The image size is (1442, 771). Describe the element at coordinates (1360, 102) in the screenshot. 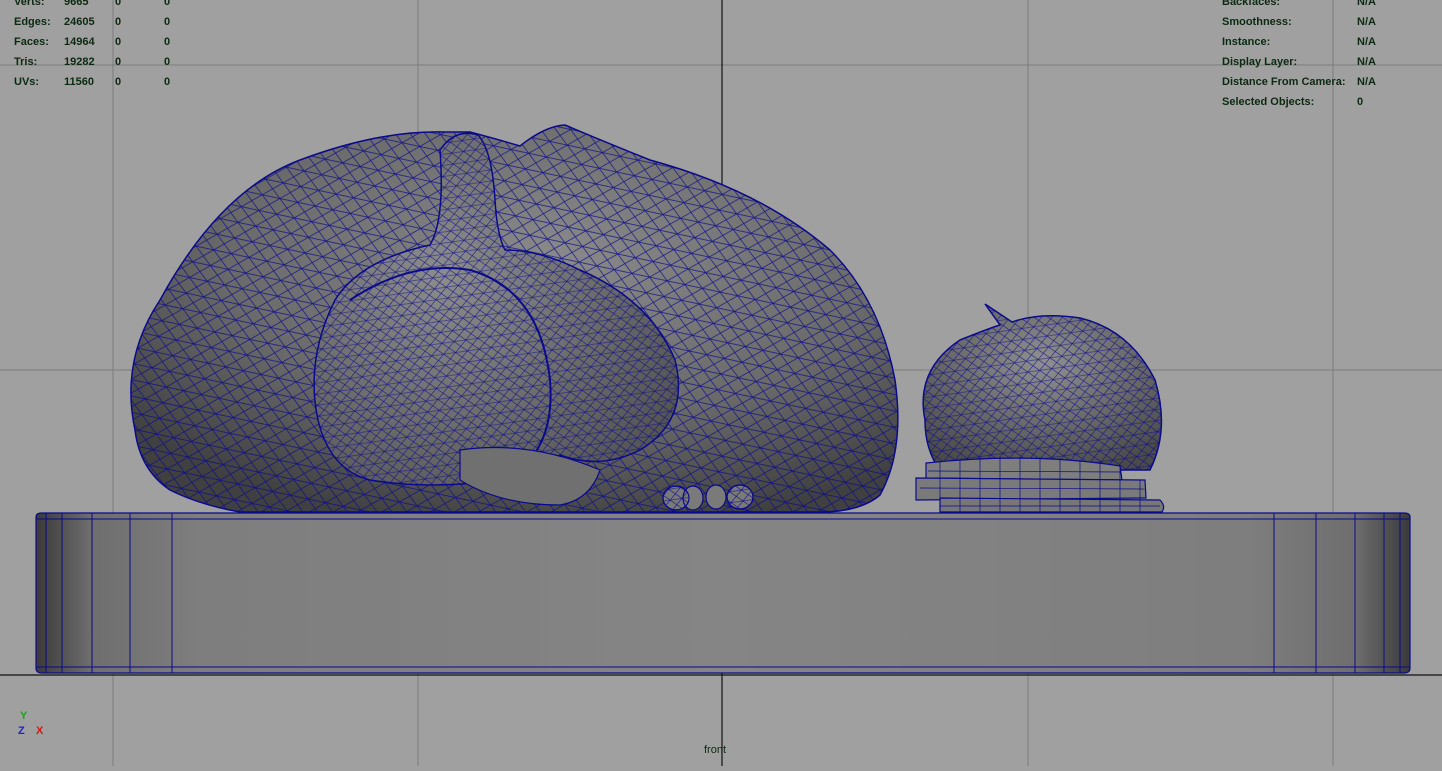

I see `info-value: 0` at that location.